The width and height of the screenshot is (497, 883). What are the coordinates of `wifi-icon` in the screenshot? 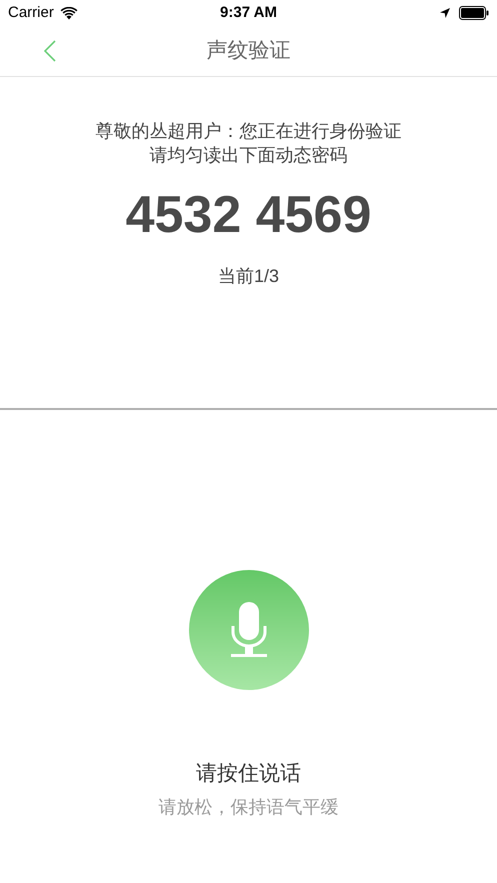 It's located at (69, 13).